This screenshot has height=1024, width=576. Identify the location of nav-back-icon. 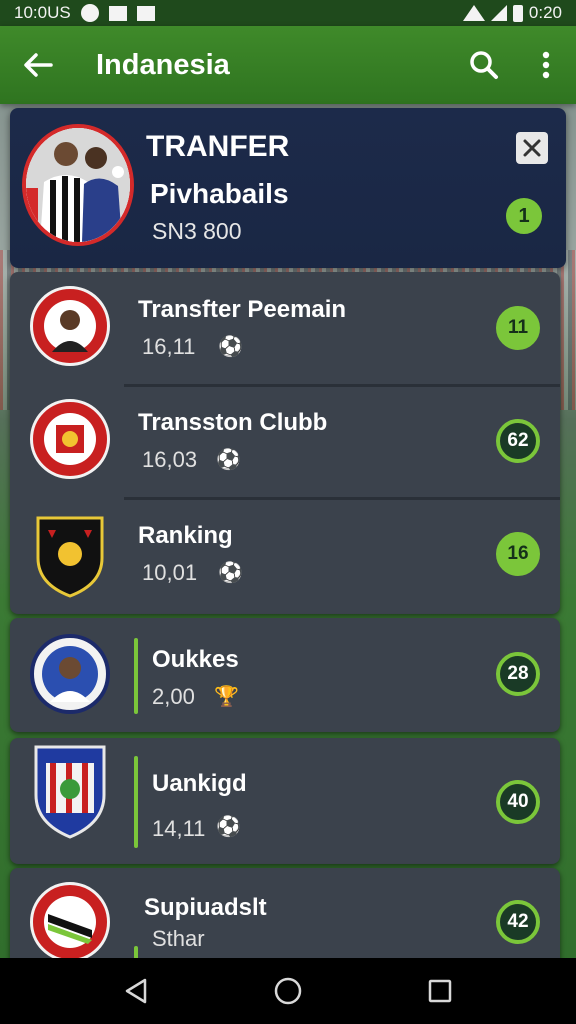
(136, 991).